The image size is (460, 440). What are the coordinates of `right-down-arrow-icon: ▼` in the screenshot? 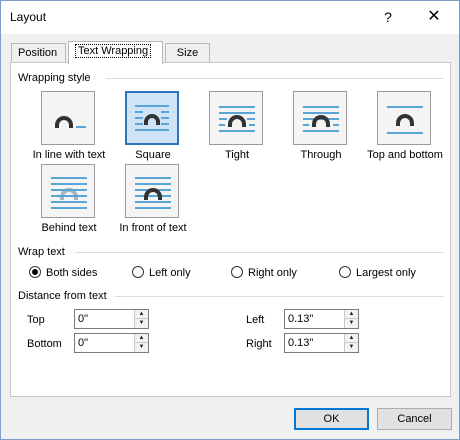 It's located at (351, 347).